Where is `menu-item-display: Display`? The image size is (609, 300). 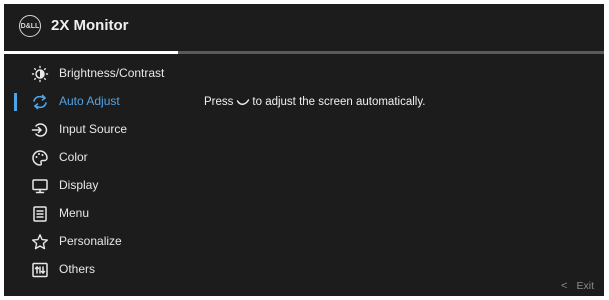
menu-item-display: Display is located at coordinates (94, 186).